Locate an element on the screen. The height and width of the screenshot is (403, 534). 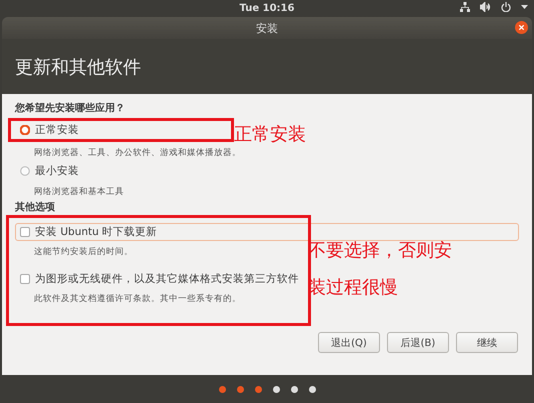
power-icon is located at coordinates (506, 7).